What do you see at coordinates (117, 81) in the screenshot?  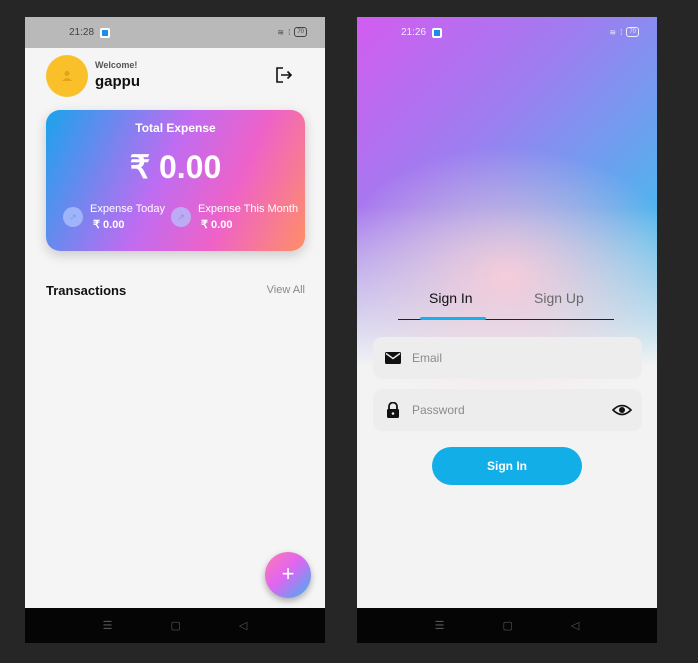 I see `username: gappu` at bounding box center [117, 81].